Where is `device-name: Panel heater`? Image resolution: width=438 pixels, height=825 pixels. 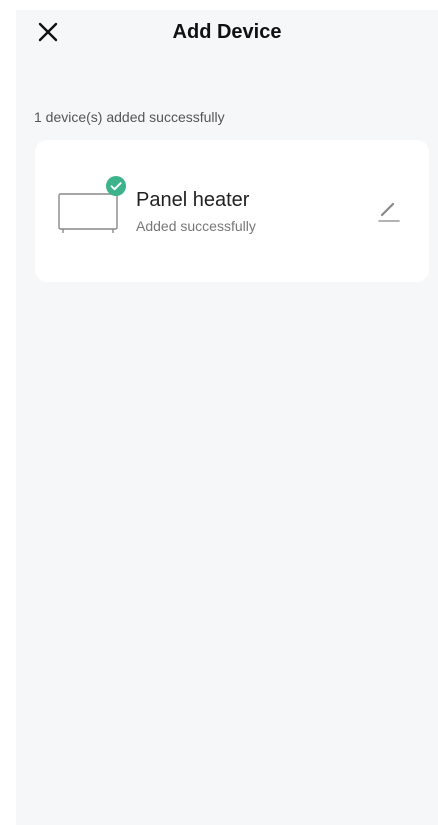 device-name: Panel heater is located at coordinates (193, 200).